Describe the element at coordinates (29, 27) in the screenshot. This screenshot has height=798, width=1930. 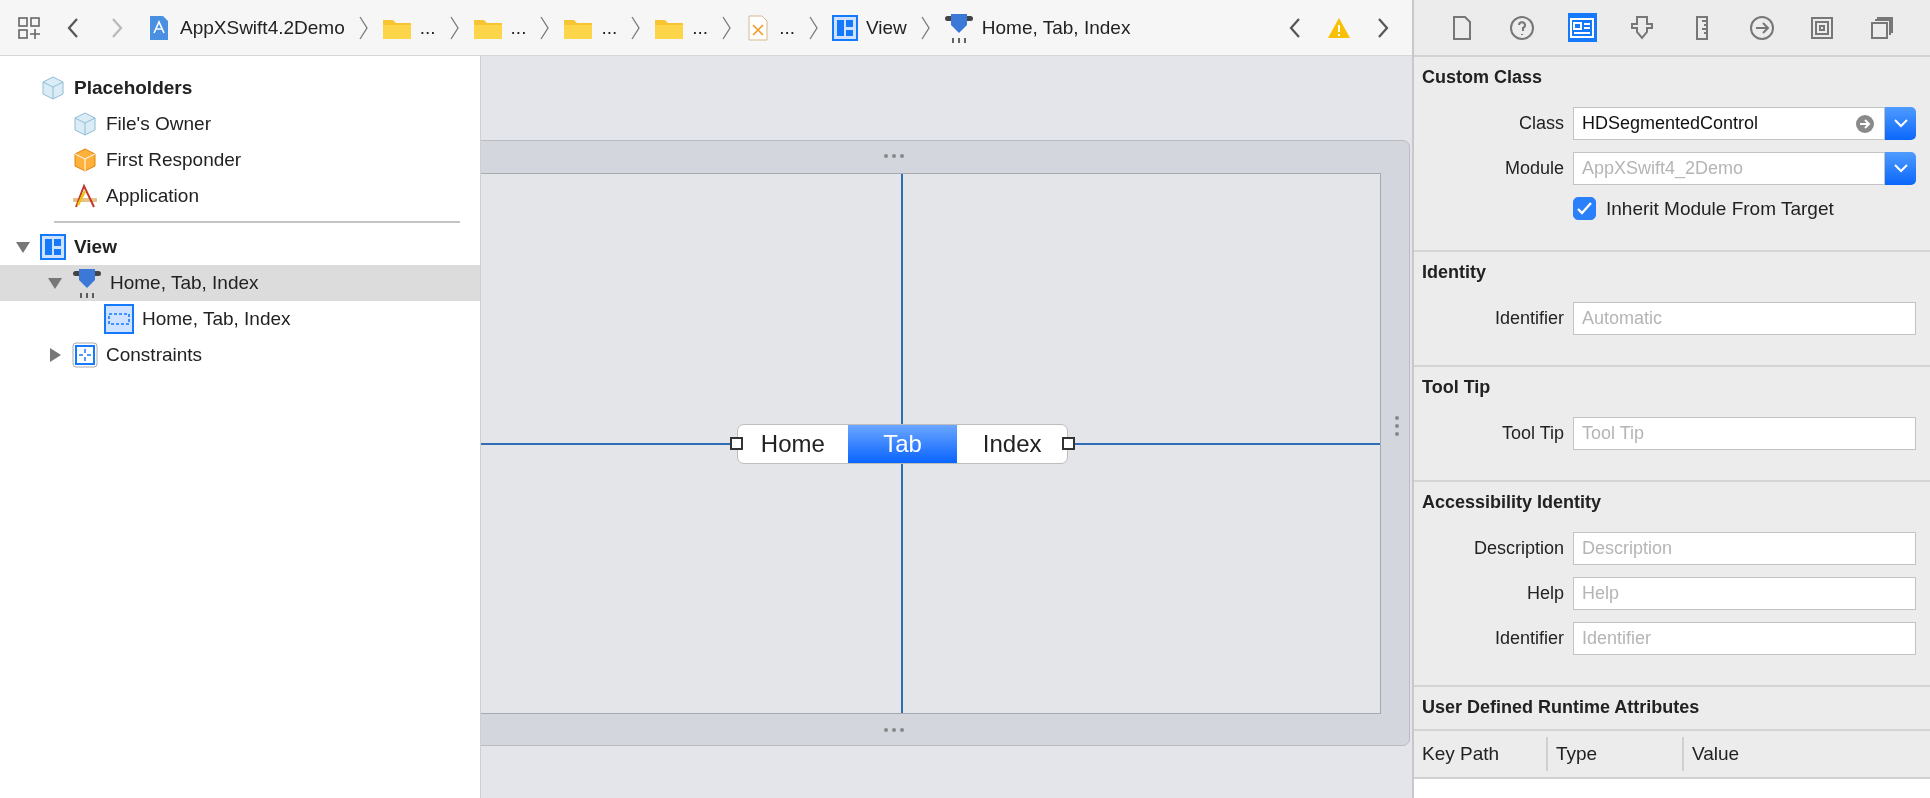
I see `grid-icon` at that location.